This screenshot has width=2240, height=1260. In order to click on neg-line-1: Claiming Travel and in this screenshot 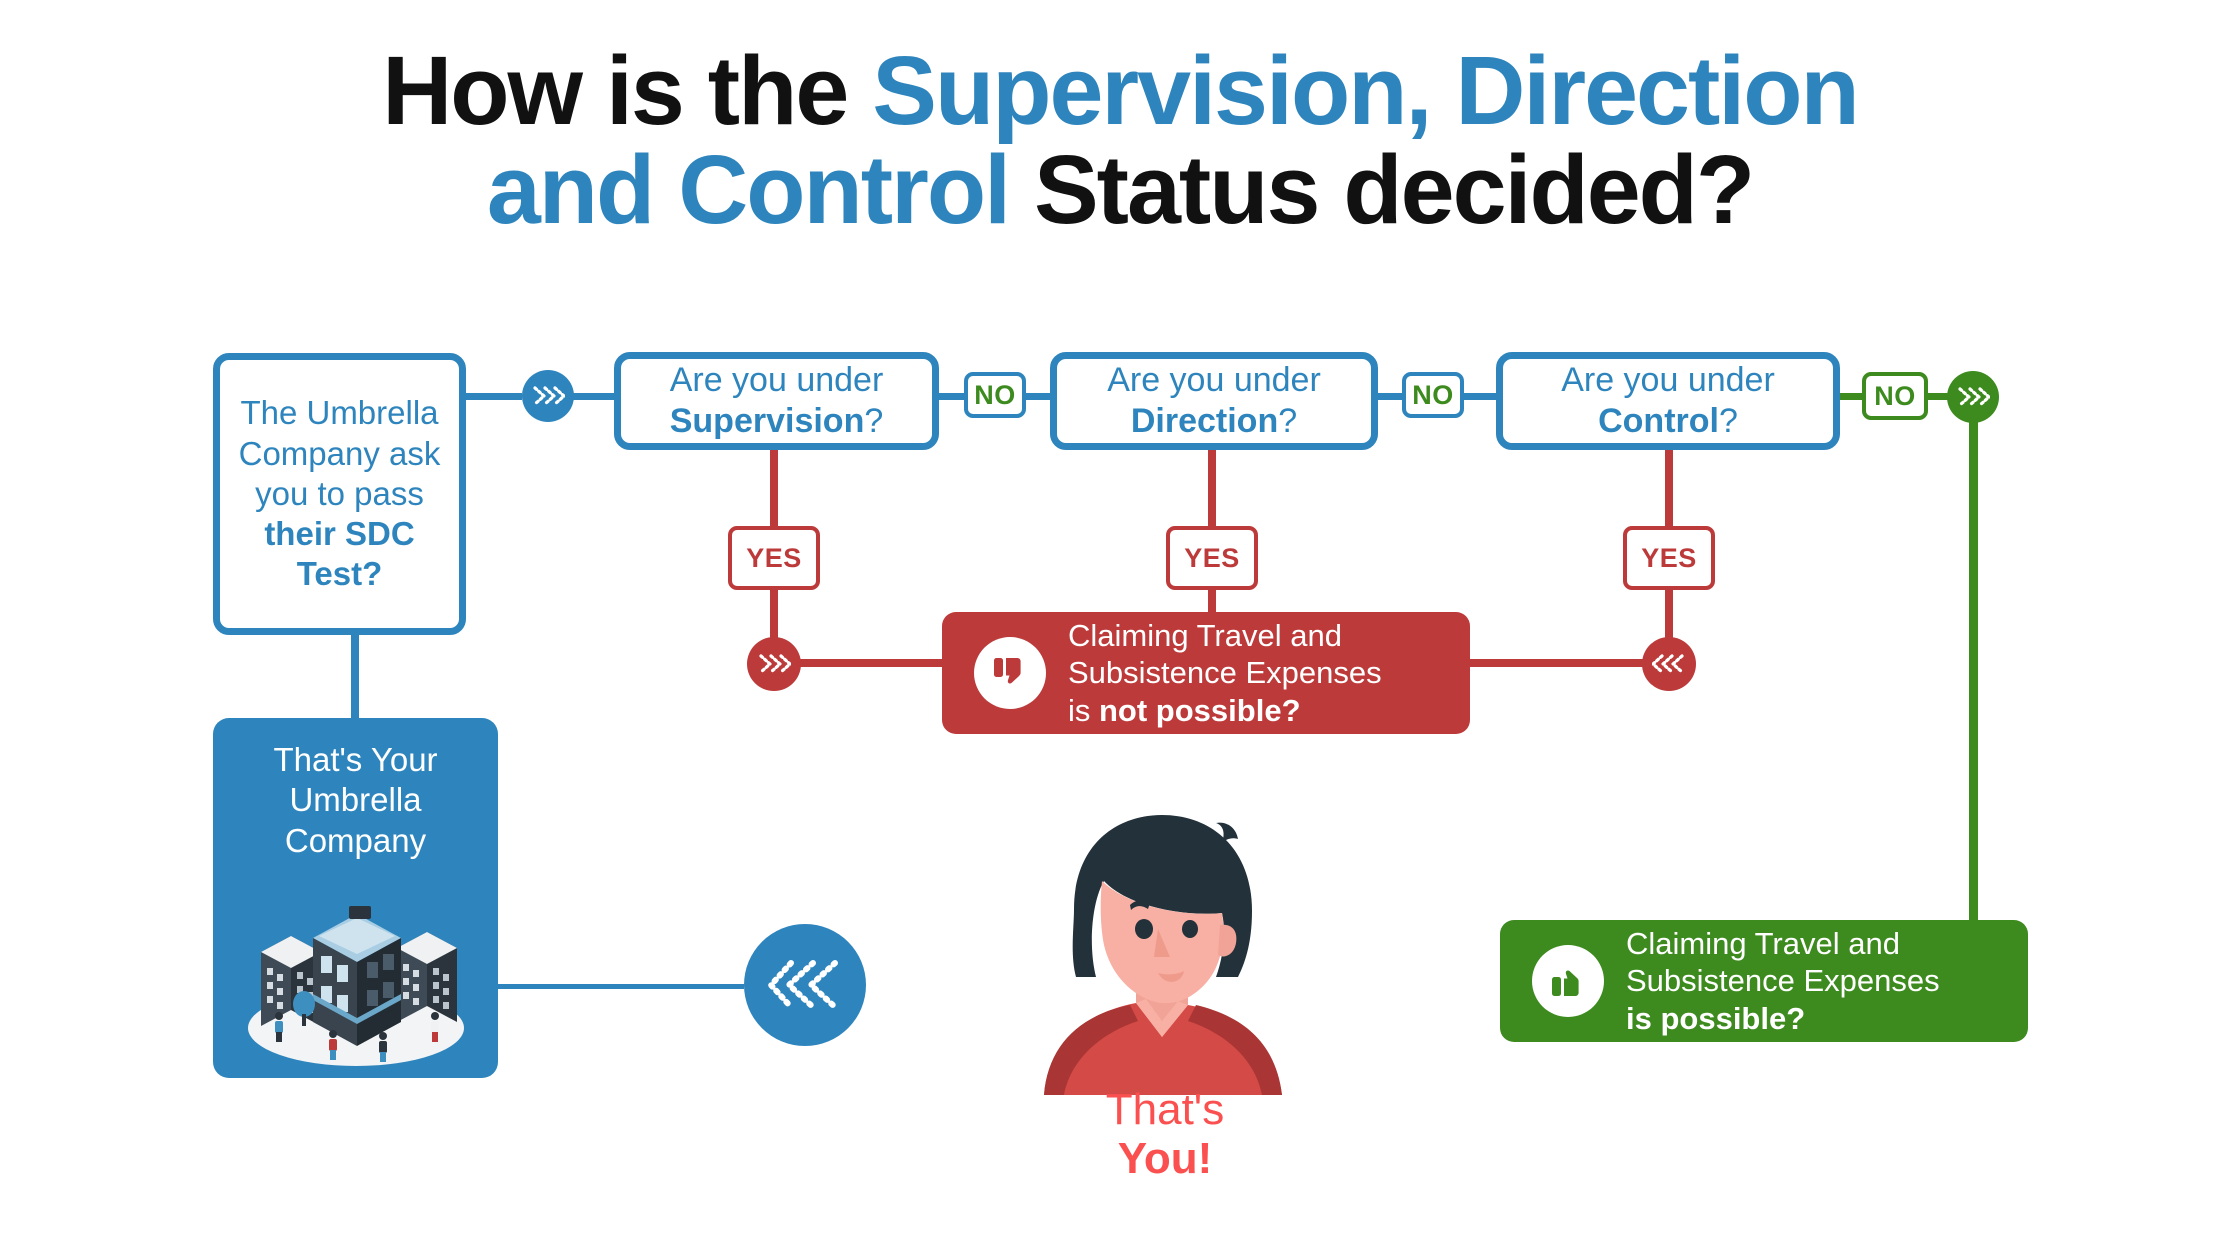, I will do `click(1205, 636)`.